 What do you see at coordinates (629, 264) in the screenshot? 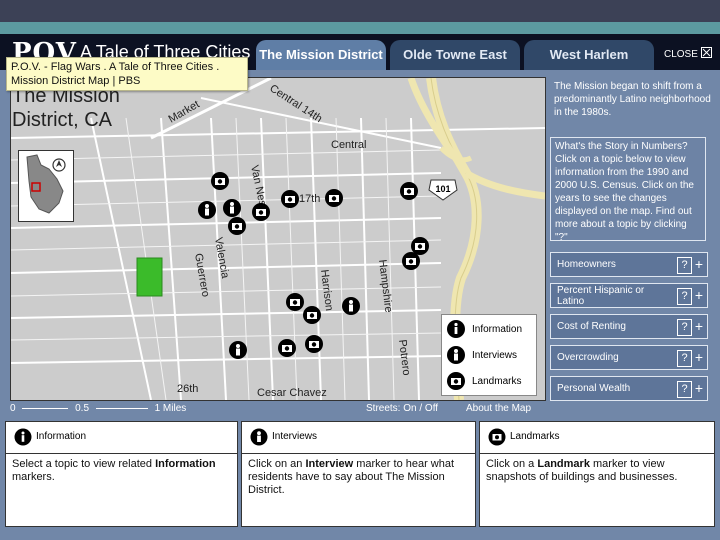
I see `topic-homeowners: Homeowners ? +` at bounding box center [629, 264].